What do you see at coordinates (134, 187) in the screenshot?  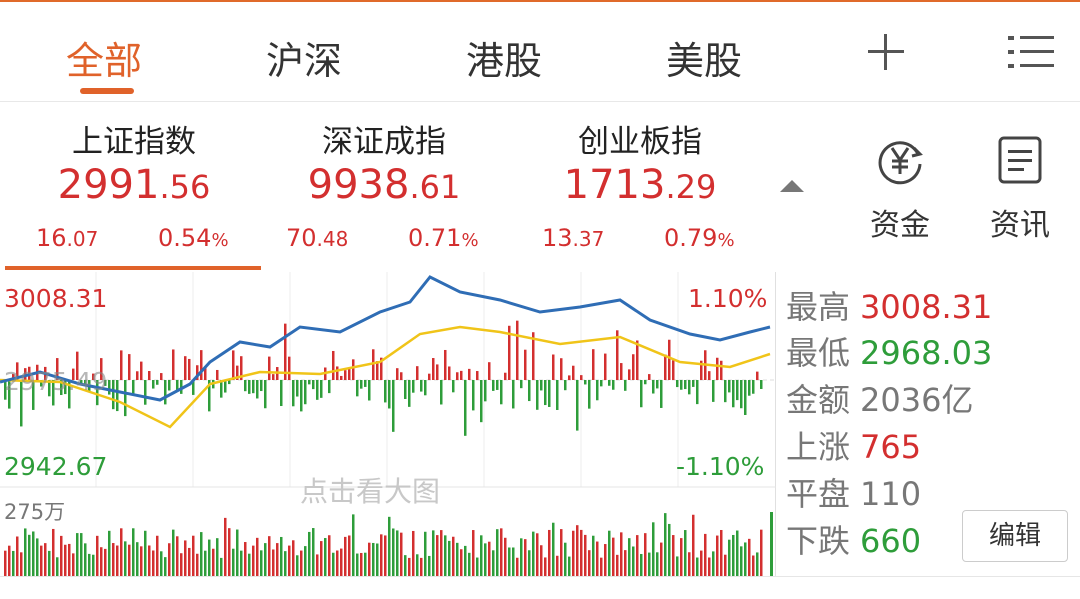 I see `index-card-shanghai: 上证指数 2991.56 16.07 0.54%` at bounding box center [134, 187].